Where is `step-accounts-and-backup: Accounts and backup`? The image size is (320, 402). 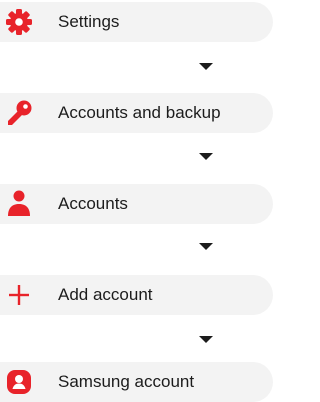 step-accounts-and-backup: Accounts and backup is located at coordinates (136, 113).